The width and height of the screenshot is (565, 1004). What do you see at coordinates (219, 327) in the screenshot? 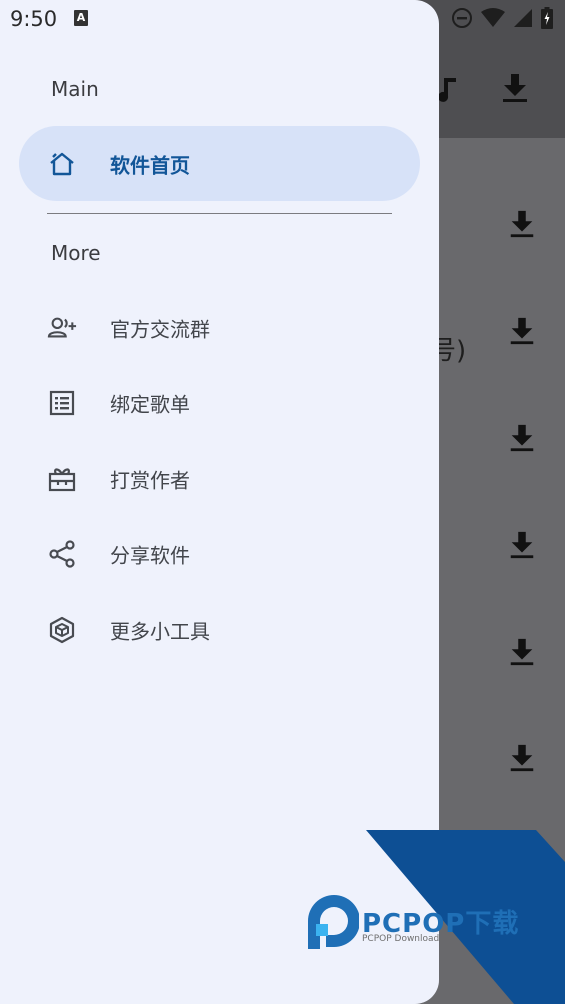
I see `nav-item-group: 官方交流群` at bounding box center [219, 327].